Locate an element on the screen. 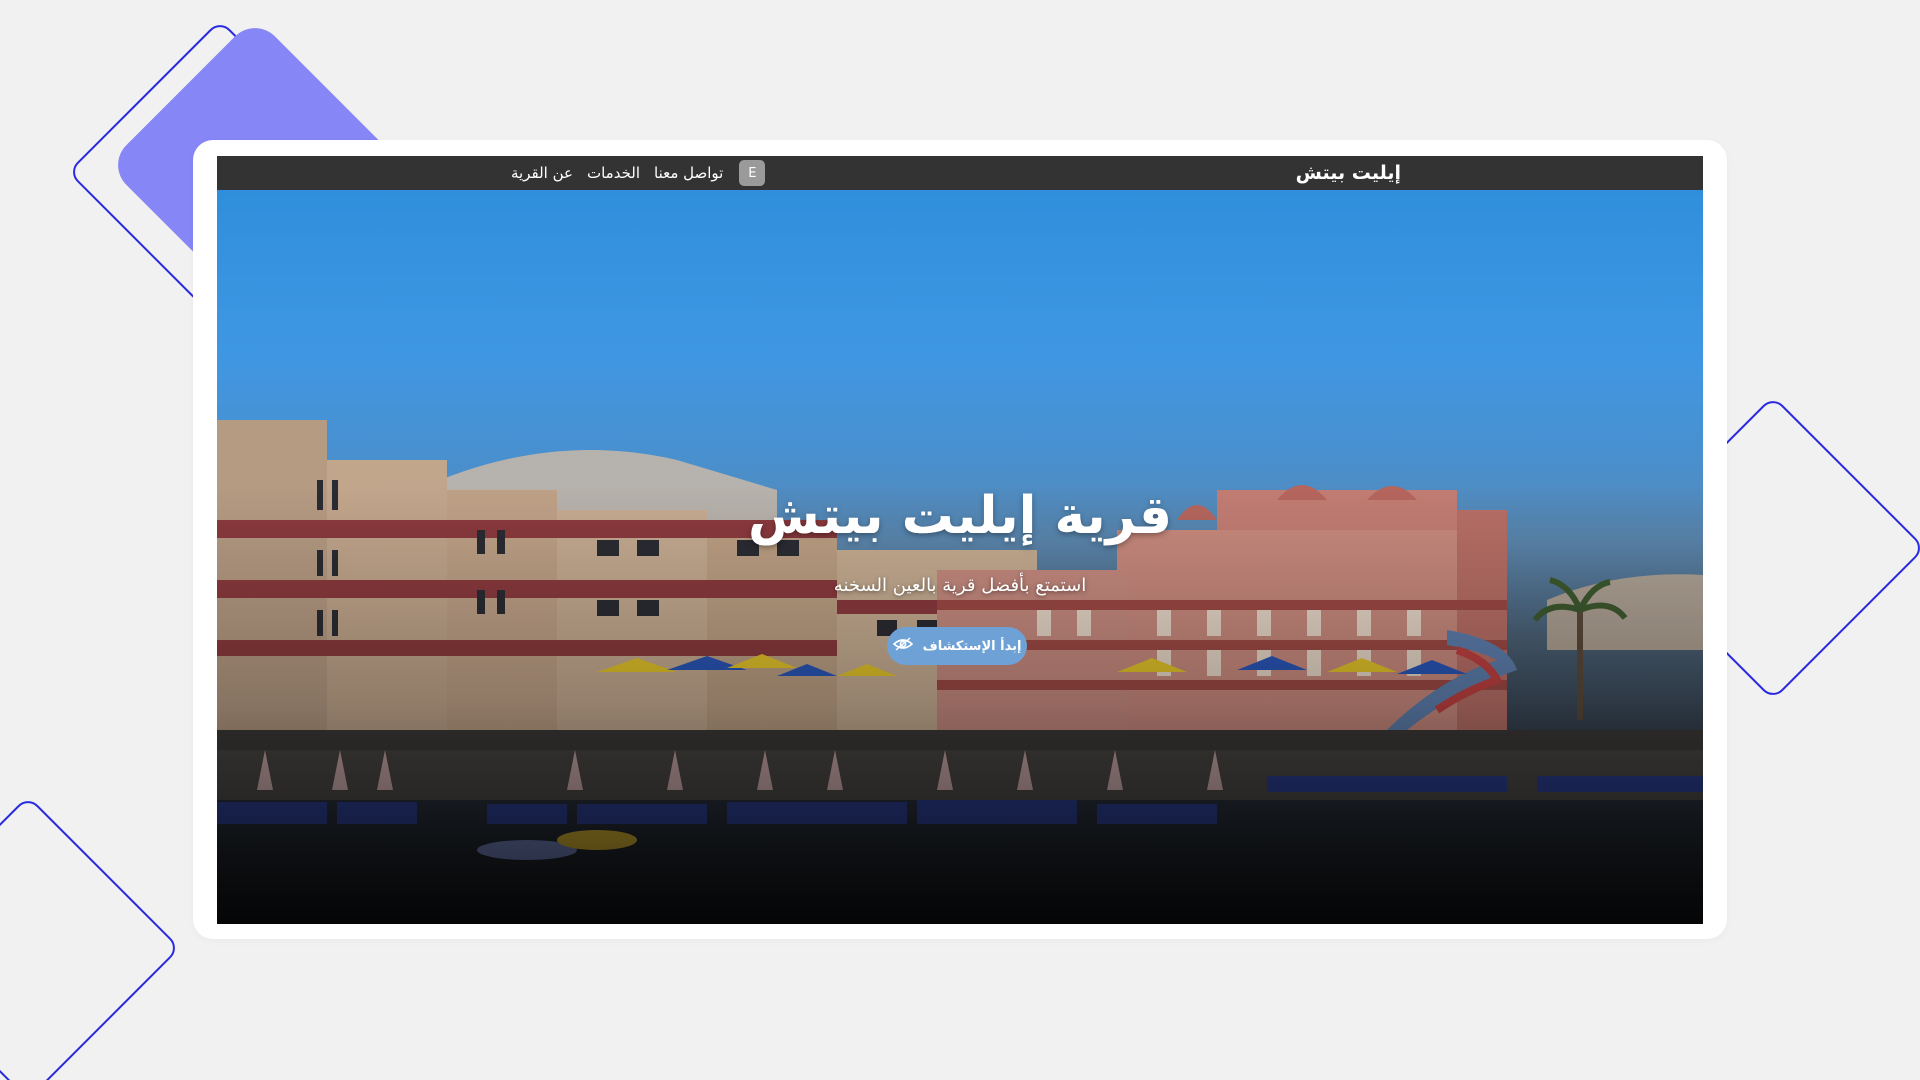  nav-link-services: الخدمات is located at coordinates (613, 173).